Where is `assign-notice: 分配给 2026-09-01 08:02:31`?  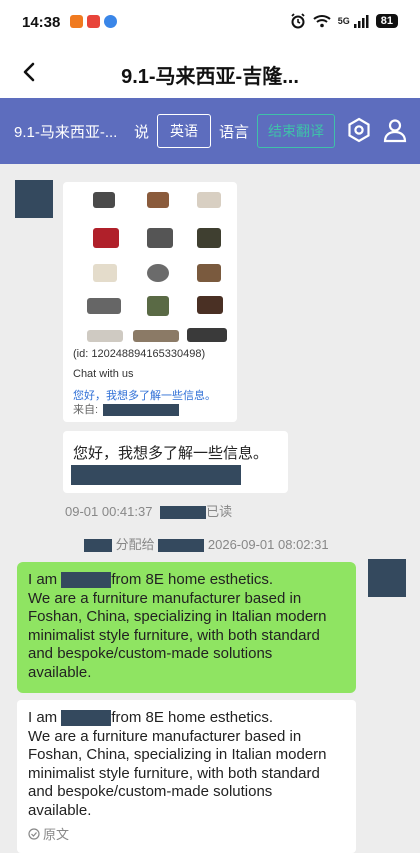
assign-notice: 分配给 2026-09-01 08:02:31 is located at coordinates (206, 543).